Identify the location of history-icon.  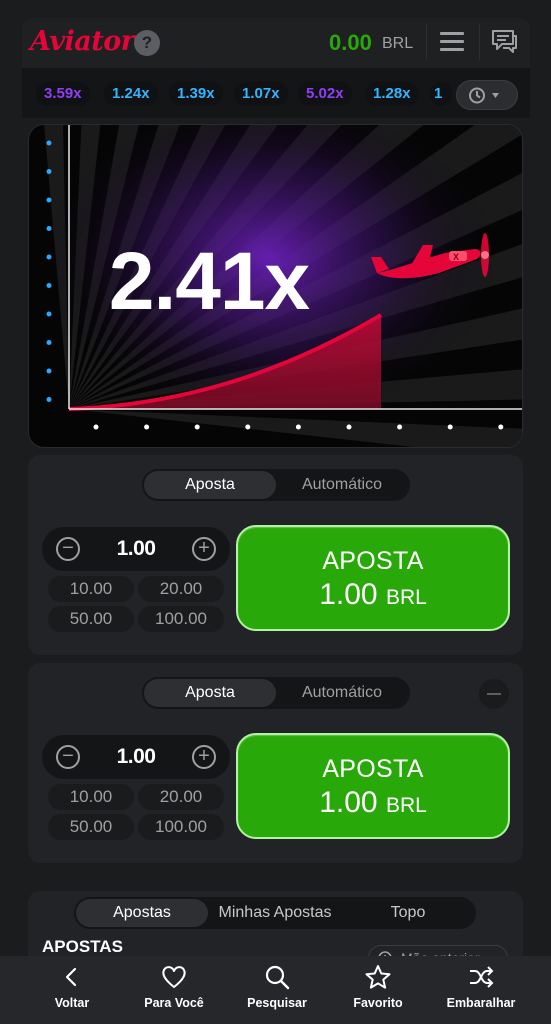
(484, 95).